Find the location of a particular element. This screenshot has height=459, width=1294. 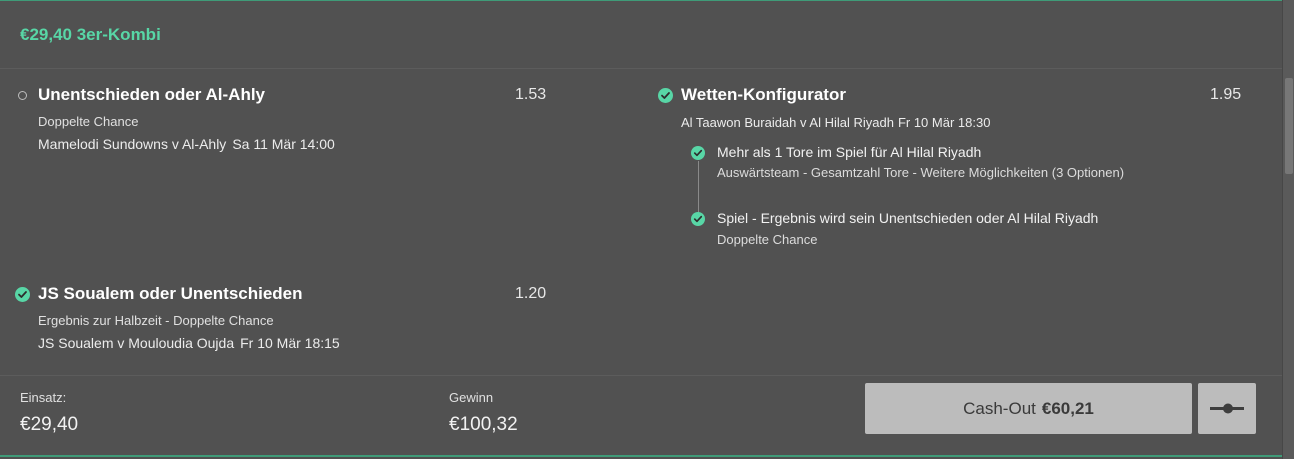

bet-header: €29,40 3er-Kombi is located at coordinates (641, 35).